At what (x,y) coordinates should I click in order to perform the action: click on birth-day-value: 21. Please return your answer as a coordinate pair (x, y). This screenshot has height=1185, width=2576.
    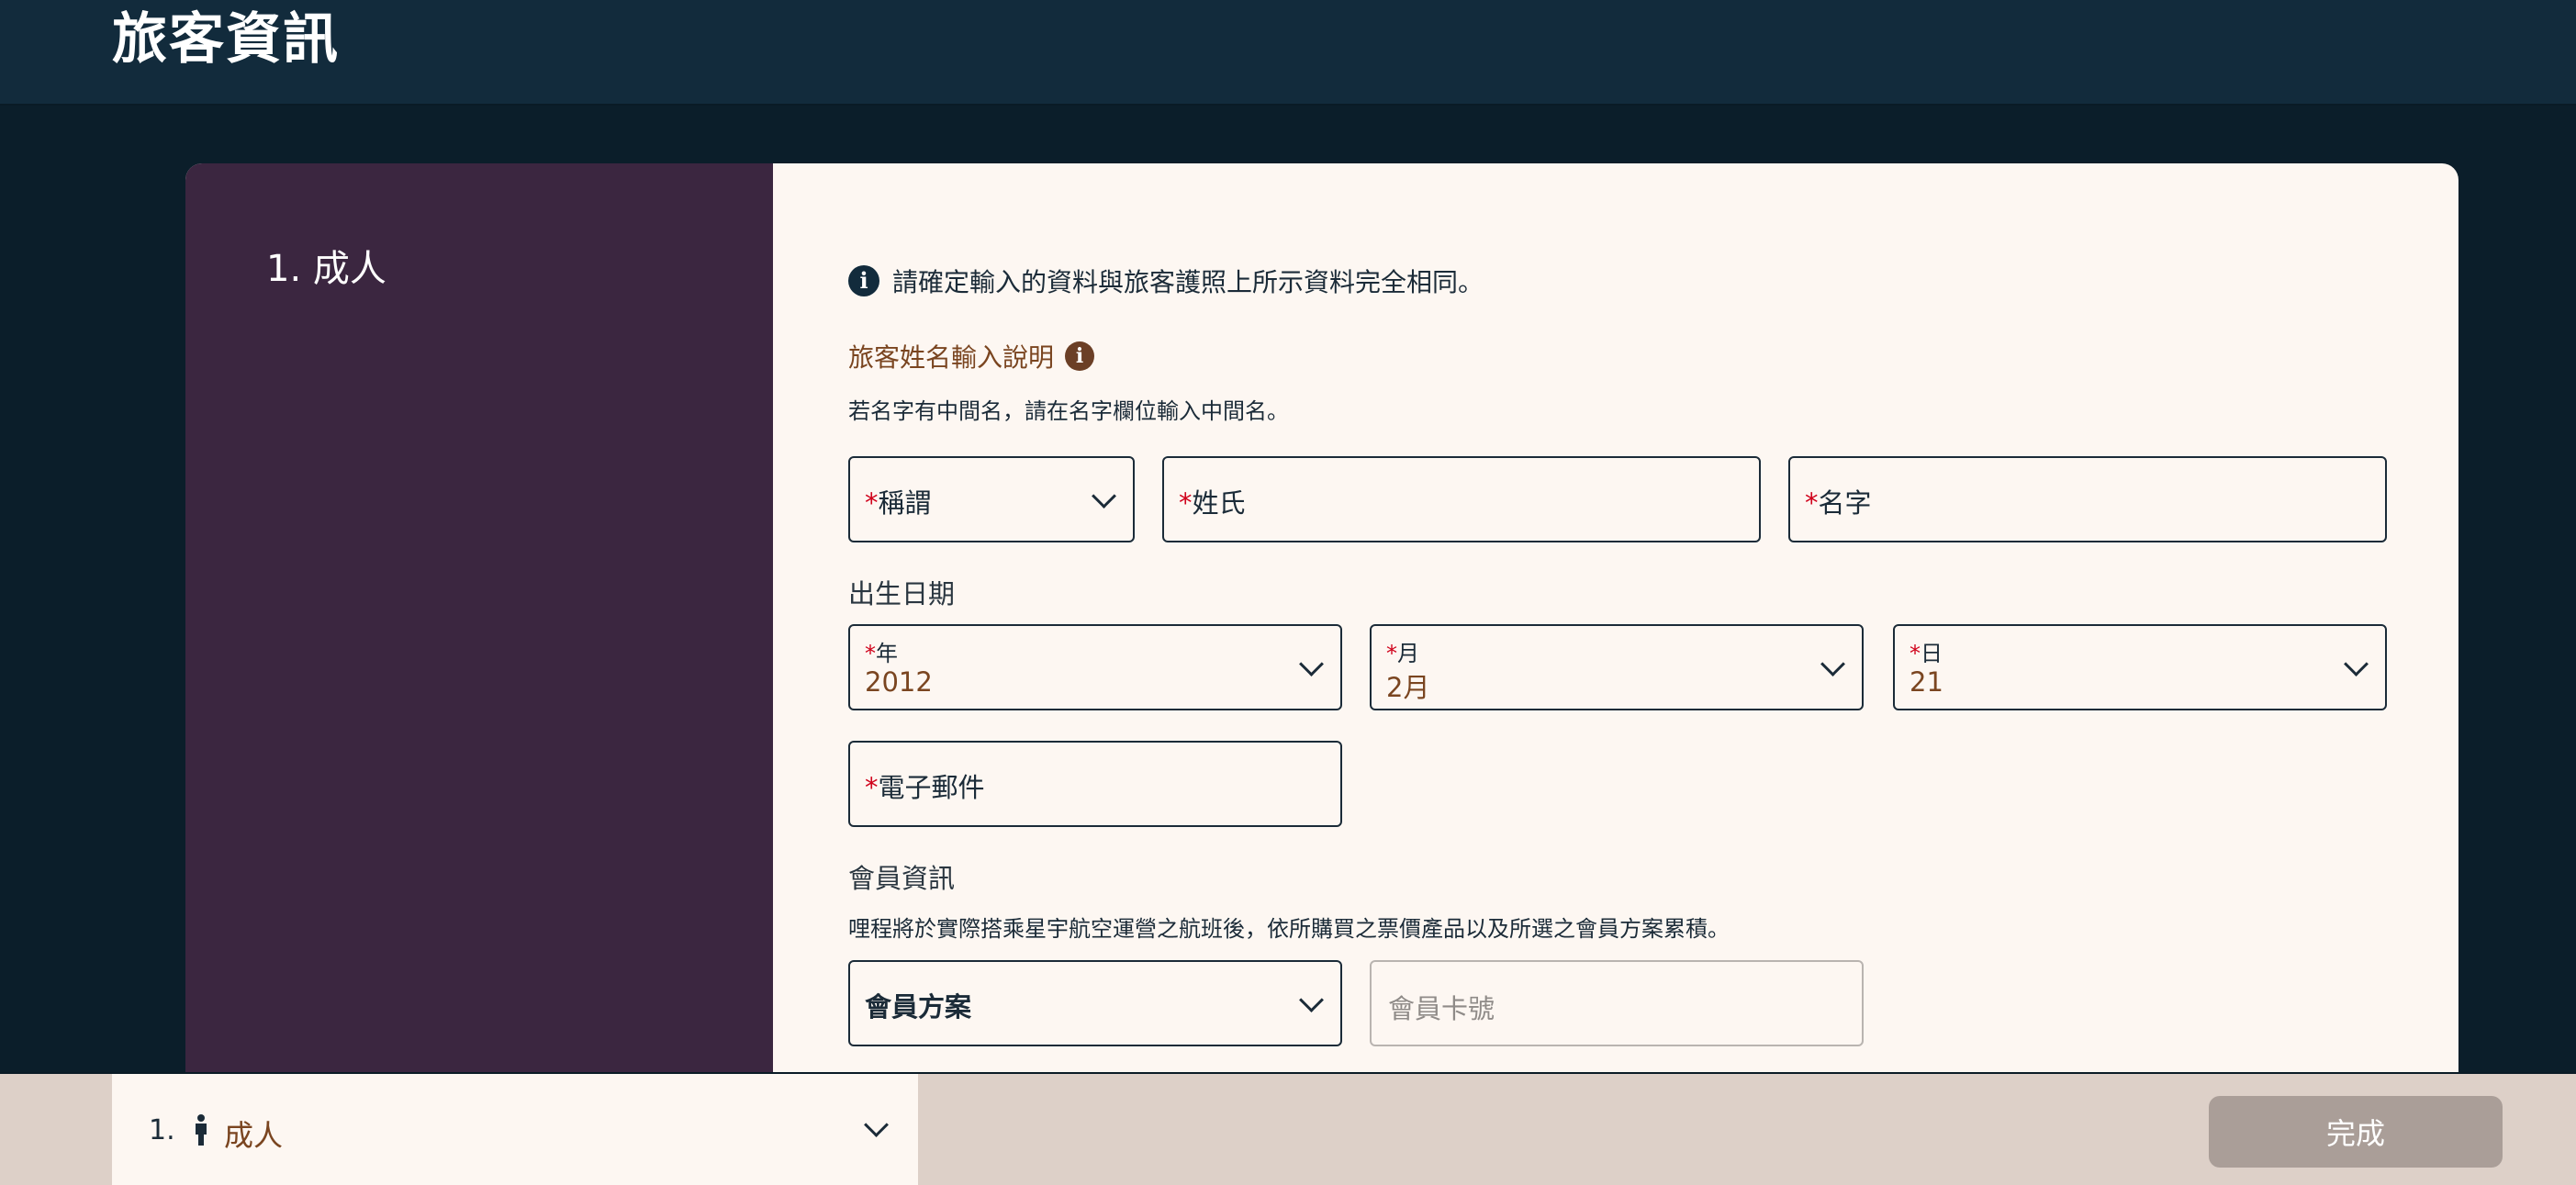
    Looking at the image, I should click on (1926, 682).